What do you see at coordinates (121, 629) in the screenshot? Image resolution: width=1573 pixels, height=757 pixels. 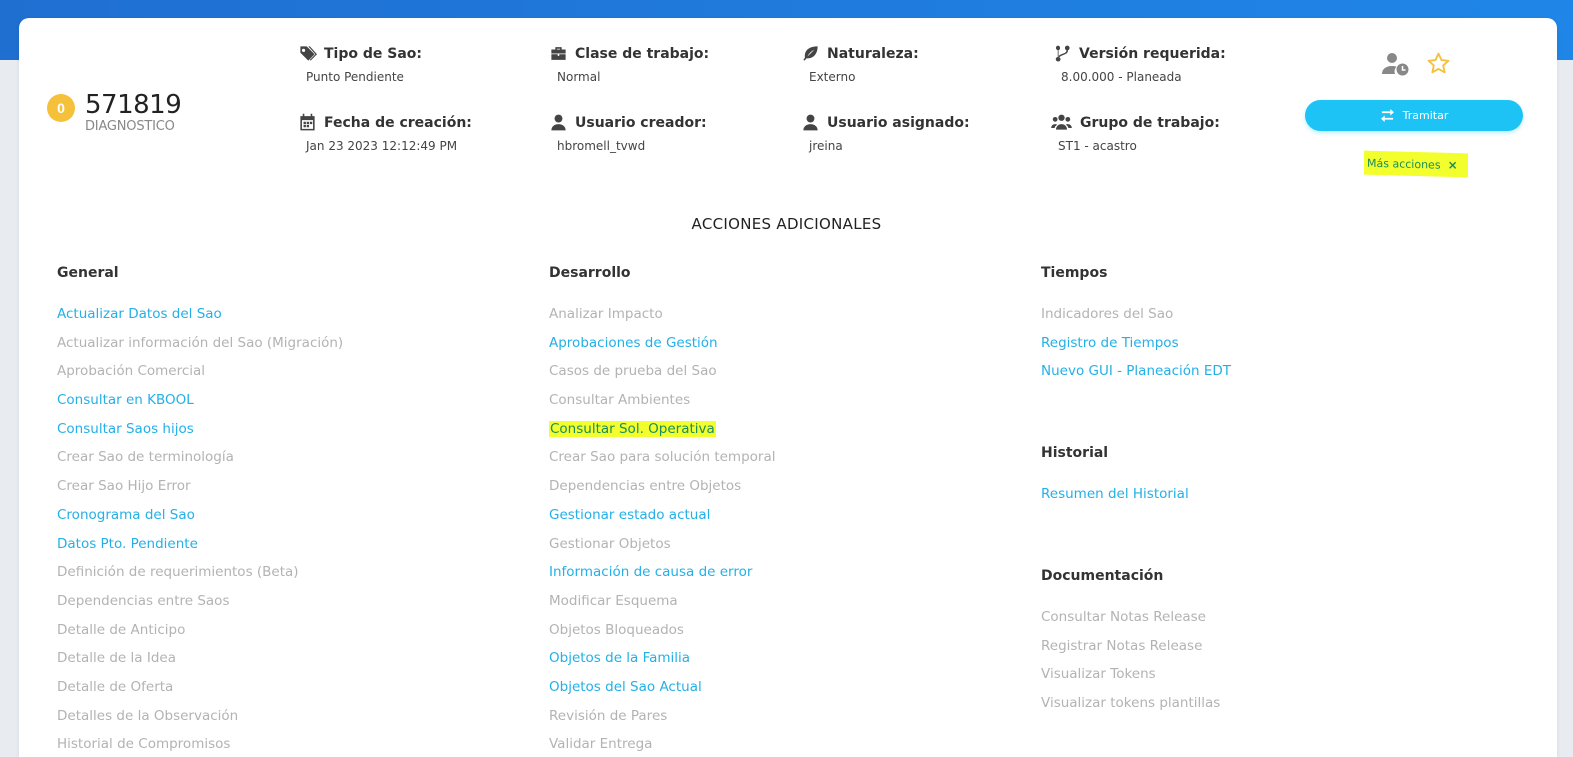 I see `action-link-label: Detalle de Anticipo` at bounding box center [121, 629].